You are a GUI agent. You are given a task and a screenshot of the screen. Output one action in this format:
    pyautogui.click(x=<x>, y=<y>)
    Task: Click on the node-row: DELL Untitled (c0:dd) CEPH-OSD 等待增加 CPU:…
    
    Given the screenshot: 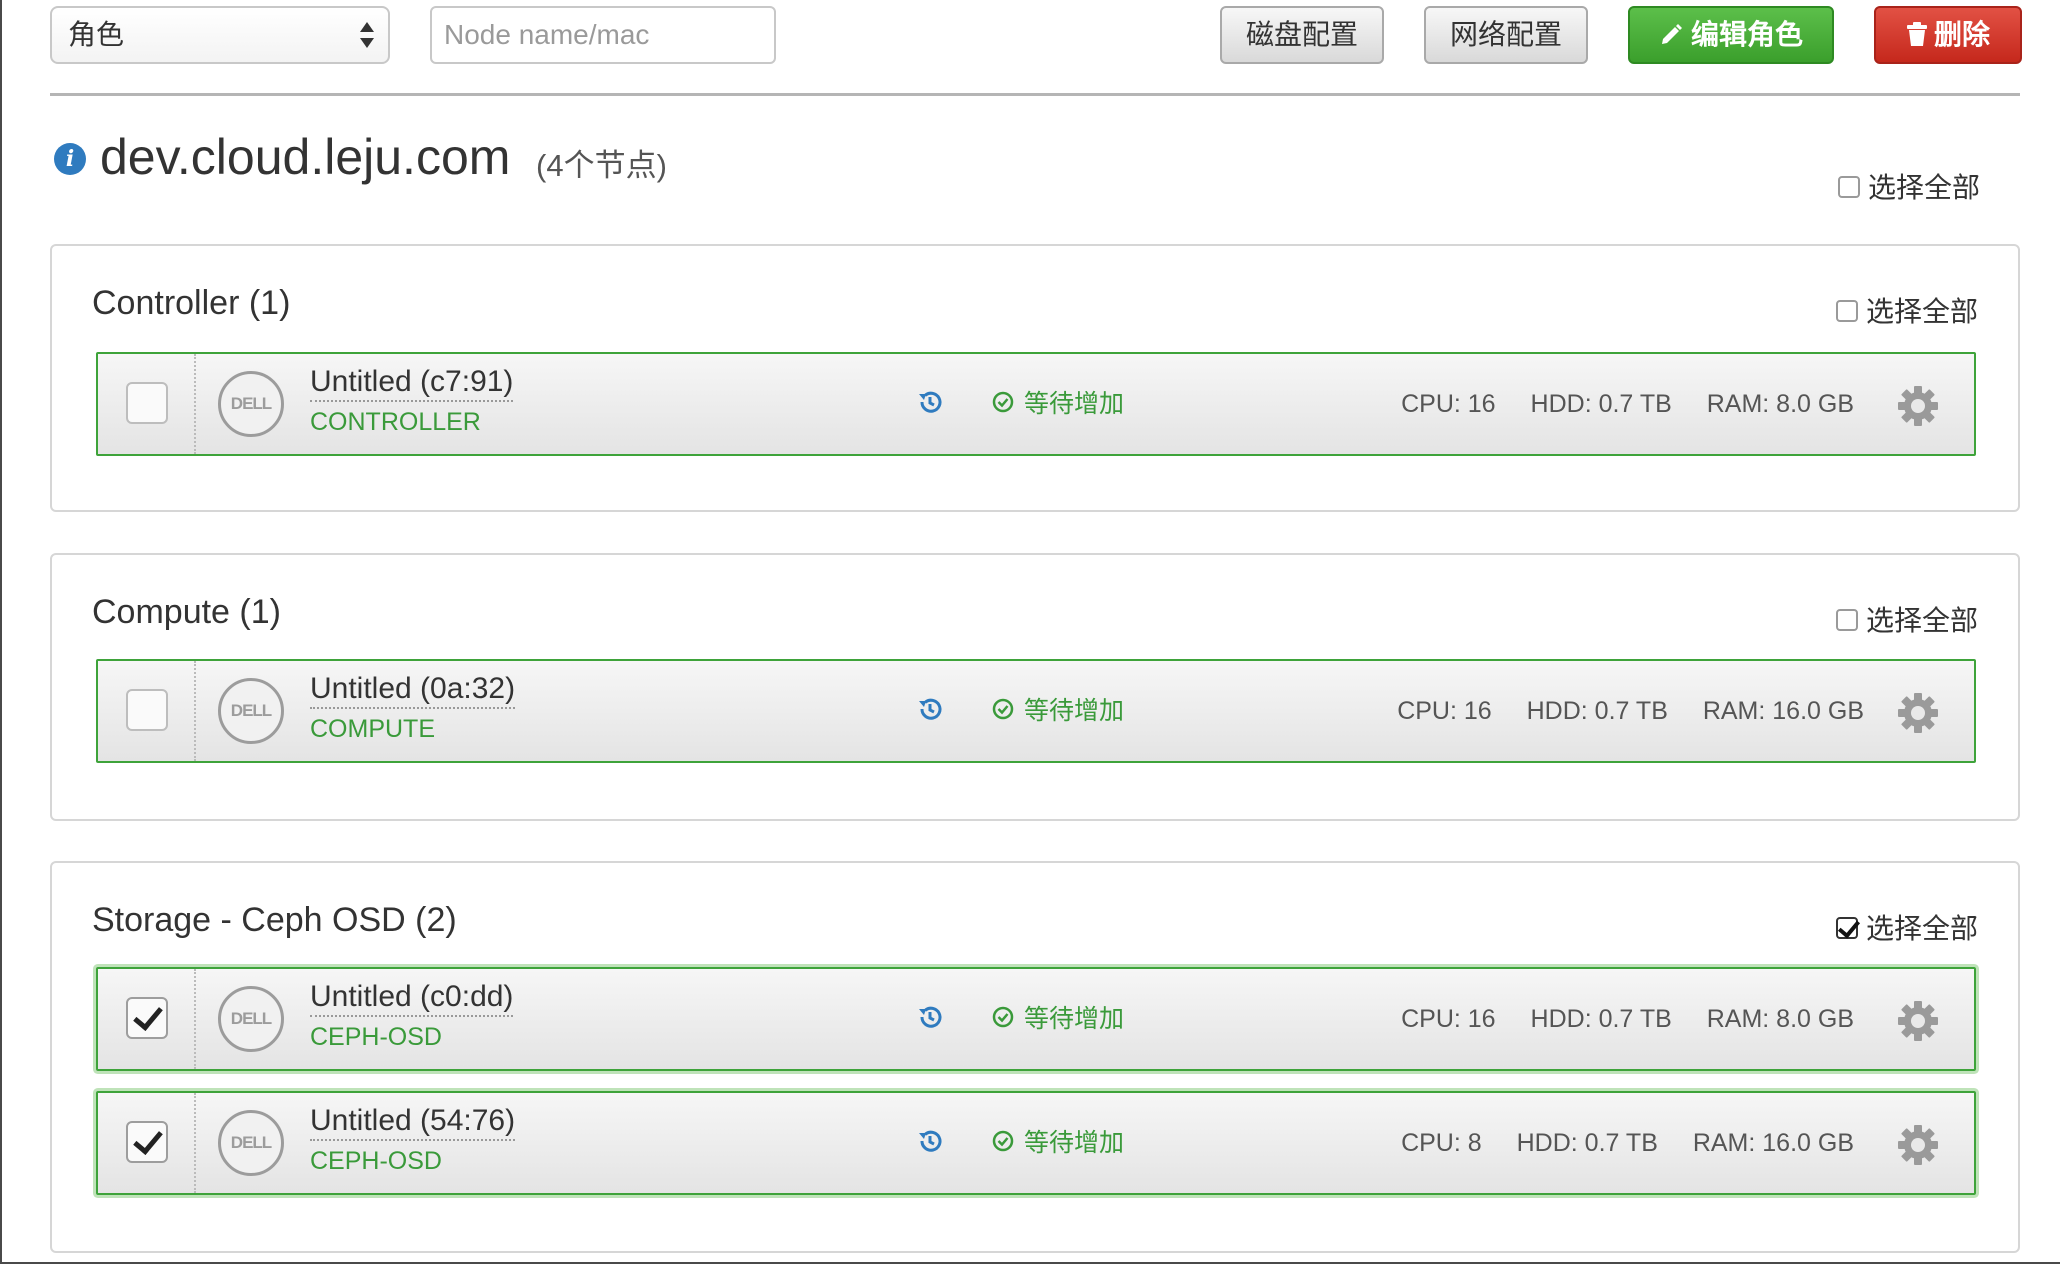 What is the action you would take?
    pyautogui.click(x=1036, y=1019)
    